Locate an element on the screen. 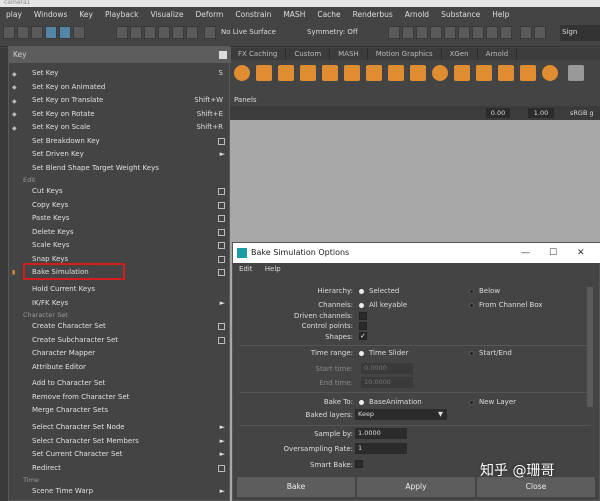 This screenshot has height=501, width=600. scale-icon is located at coordinates (79, 32).